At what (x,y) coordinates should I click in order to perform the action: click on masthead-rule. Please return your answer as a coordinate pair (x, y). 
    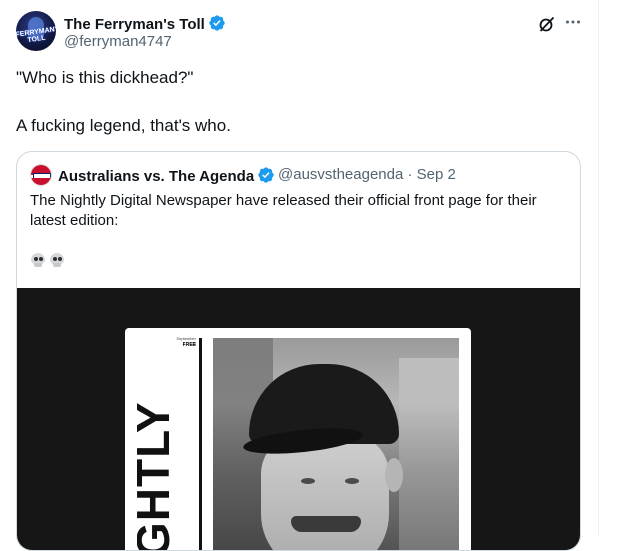
    Looking at the image, I should click on (200, 444).